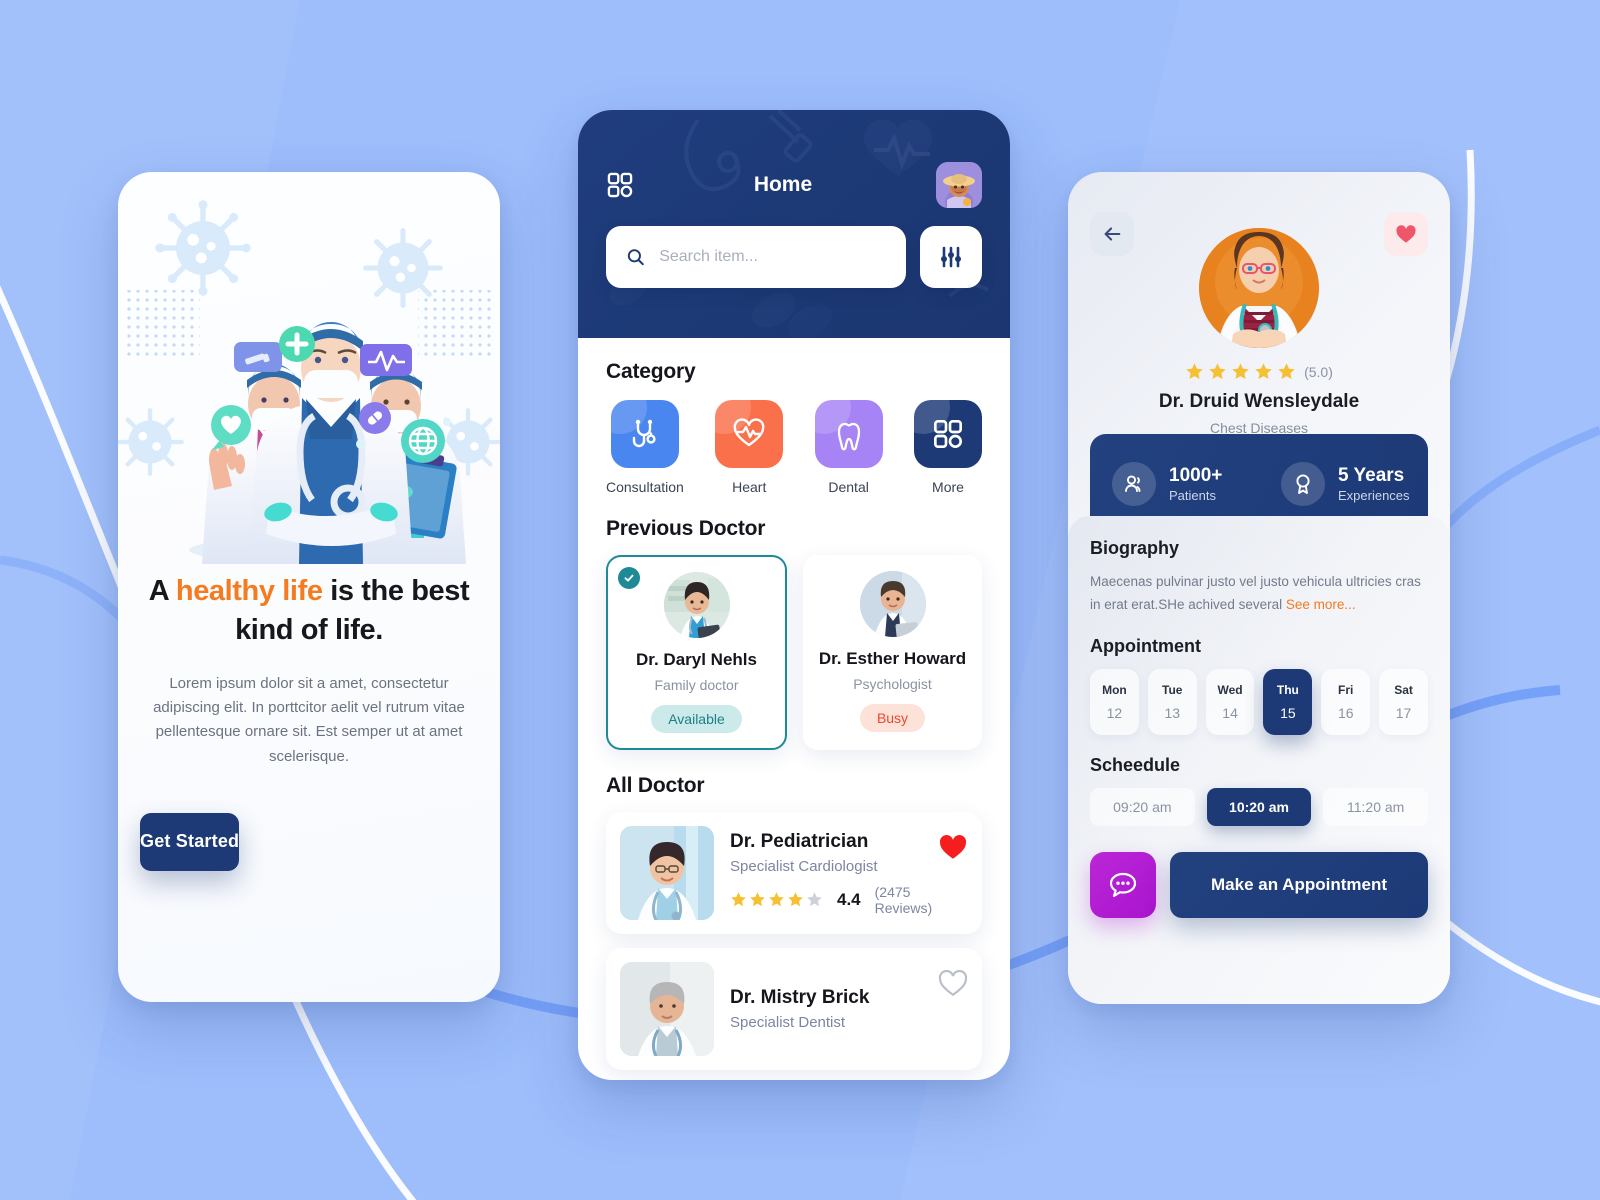 The height and width of the screenshot is (1200, 1600). I want to click on day-date: 13, so click(1172, 713).